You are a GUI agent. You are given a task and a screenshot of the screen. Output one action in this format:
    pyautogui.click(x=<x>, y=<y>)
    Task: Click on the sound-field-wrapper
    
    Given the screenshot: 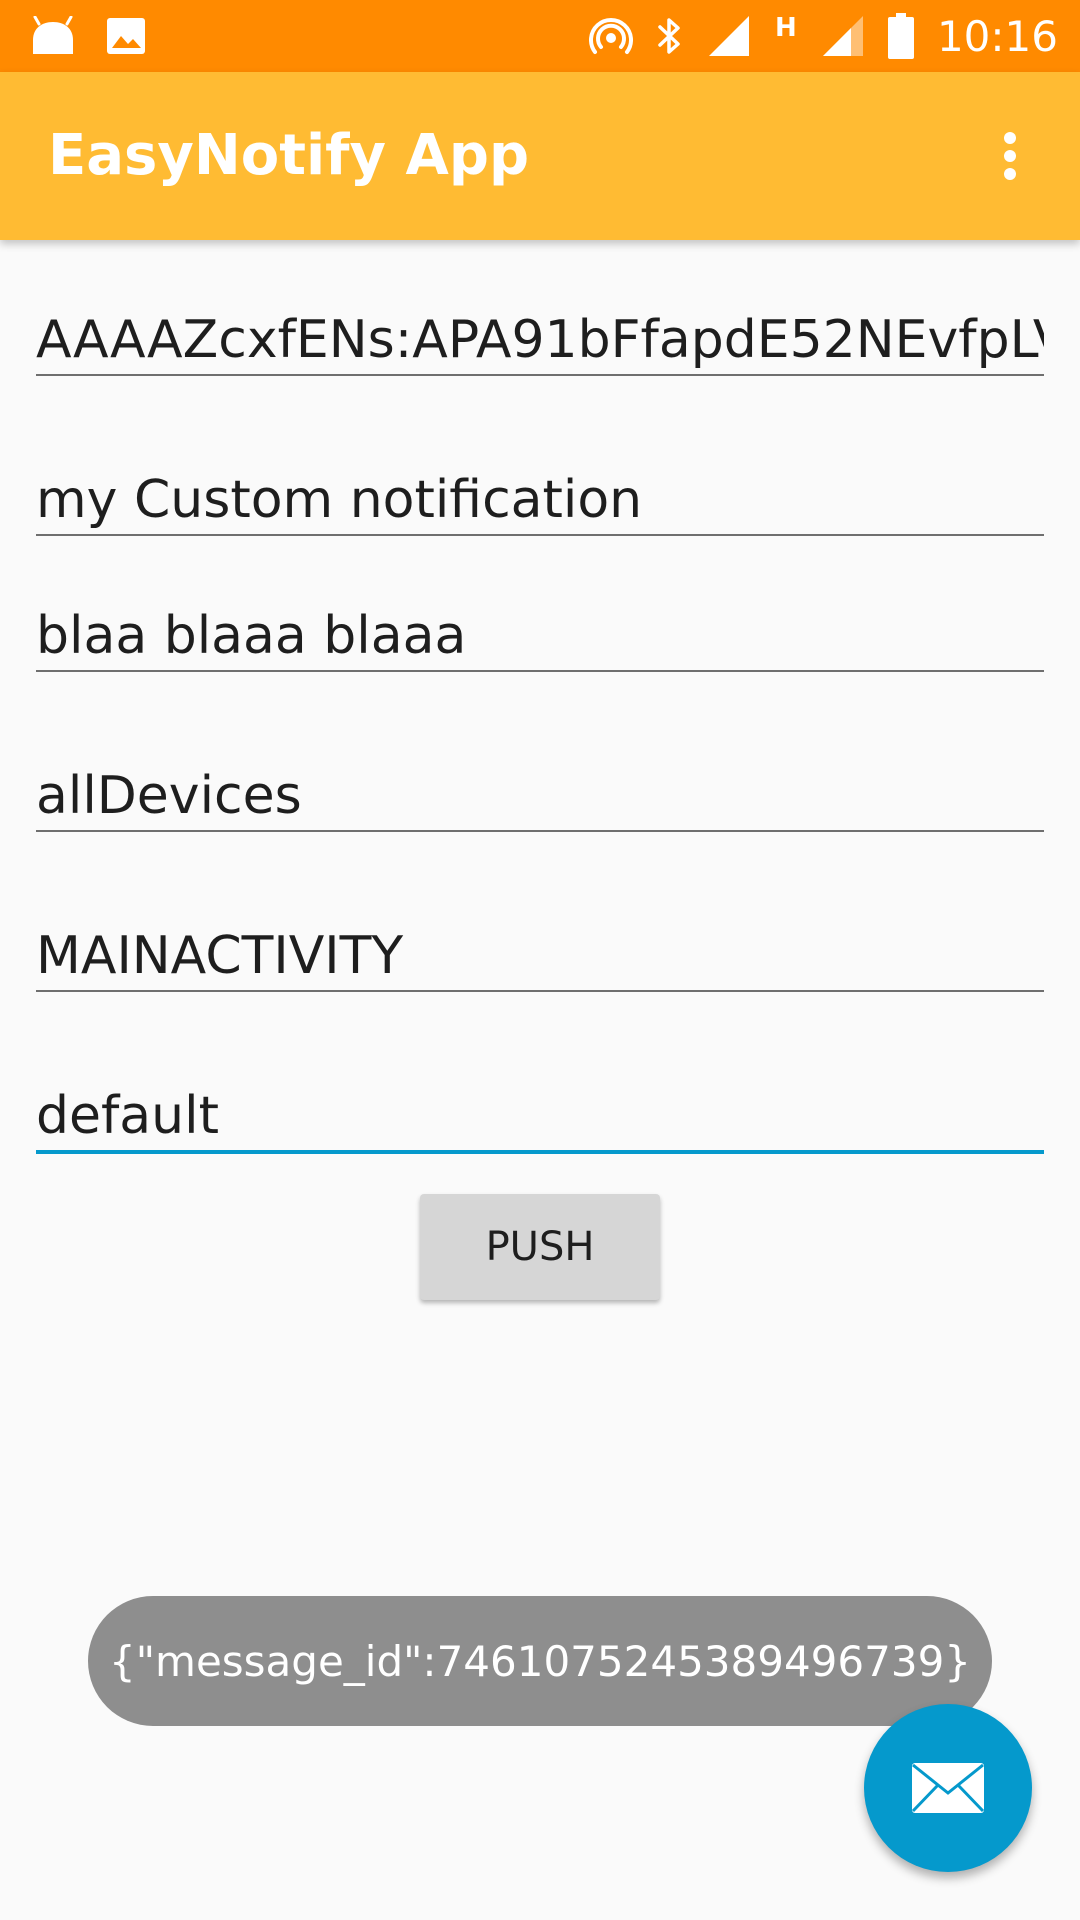 What is the action you would take?
    pyautogui.click(x=540, y=1112)
    